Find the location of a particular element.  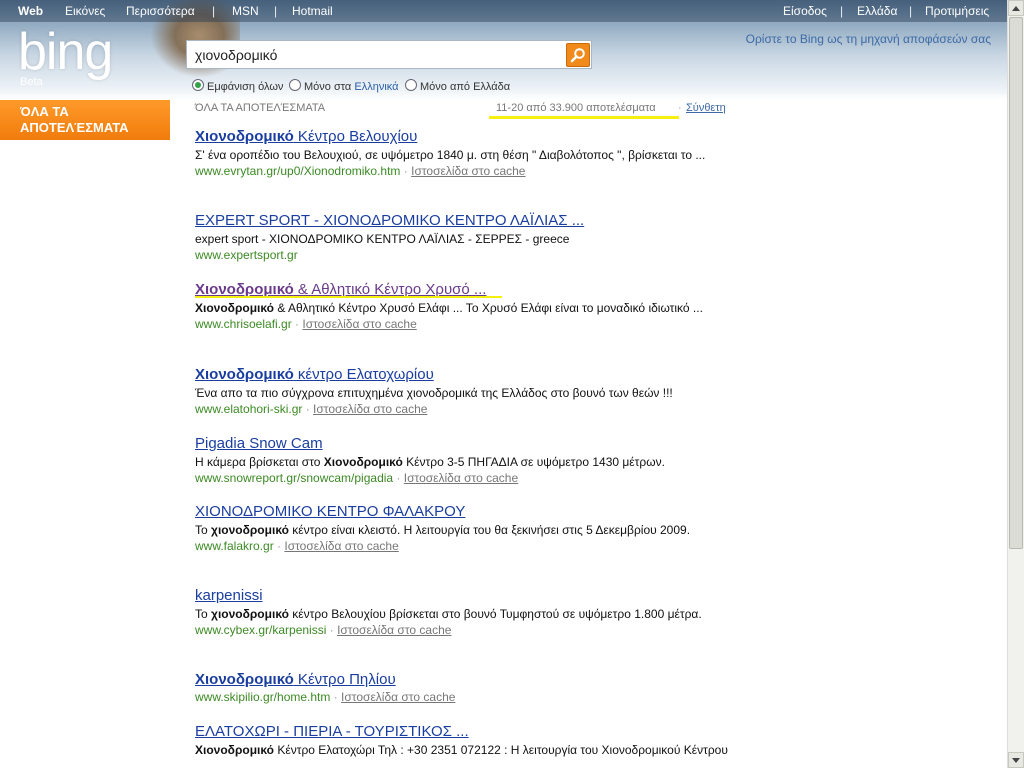

result-title-link: Χιονοδρομικό Κέντρο Βελουχίου is located at coordinates (465, 137).